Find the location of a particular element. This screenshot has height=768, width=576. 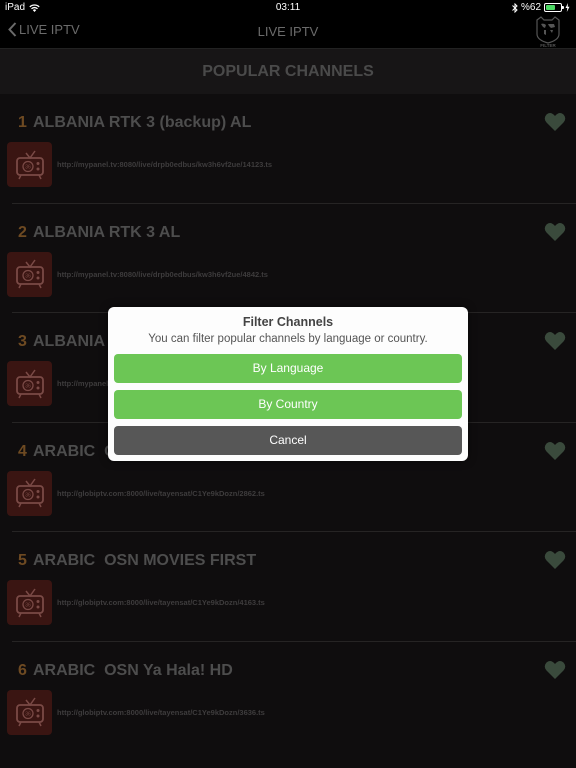

filter-button: FILTER is located at coordinates (548, 32).